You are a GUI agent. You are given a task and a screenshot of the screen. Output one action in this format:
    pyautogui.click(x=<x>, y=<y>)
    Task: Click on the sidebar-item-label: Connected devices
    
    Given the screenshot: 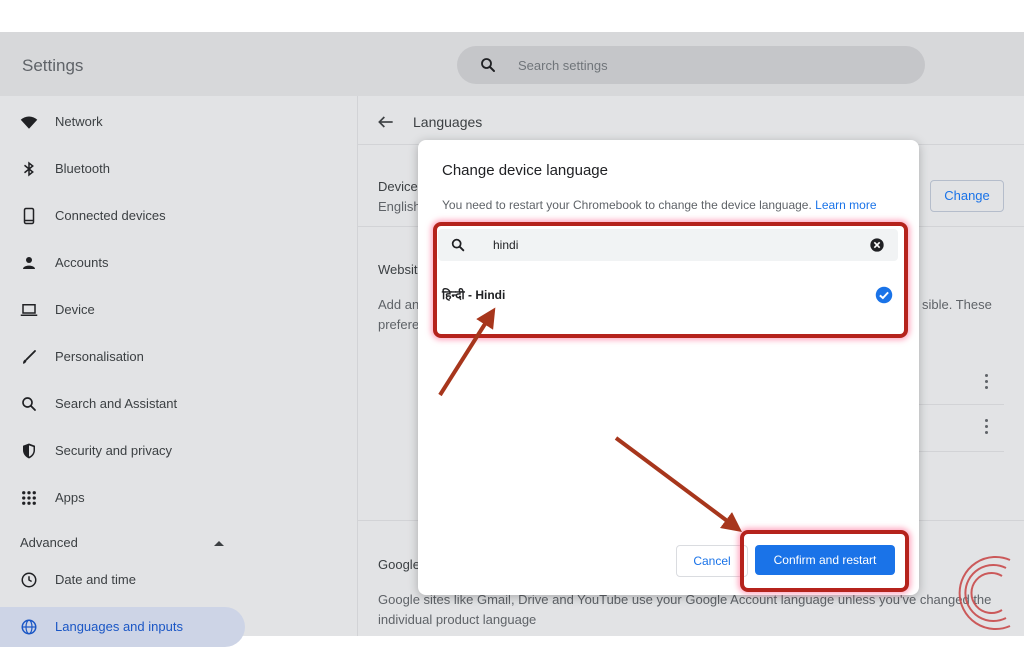 What is the action you would take?
    pyautogui.click(x=110, y=215)
    